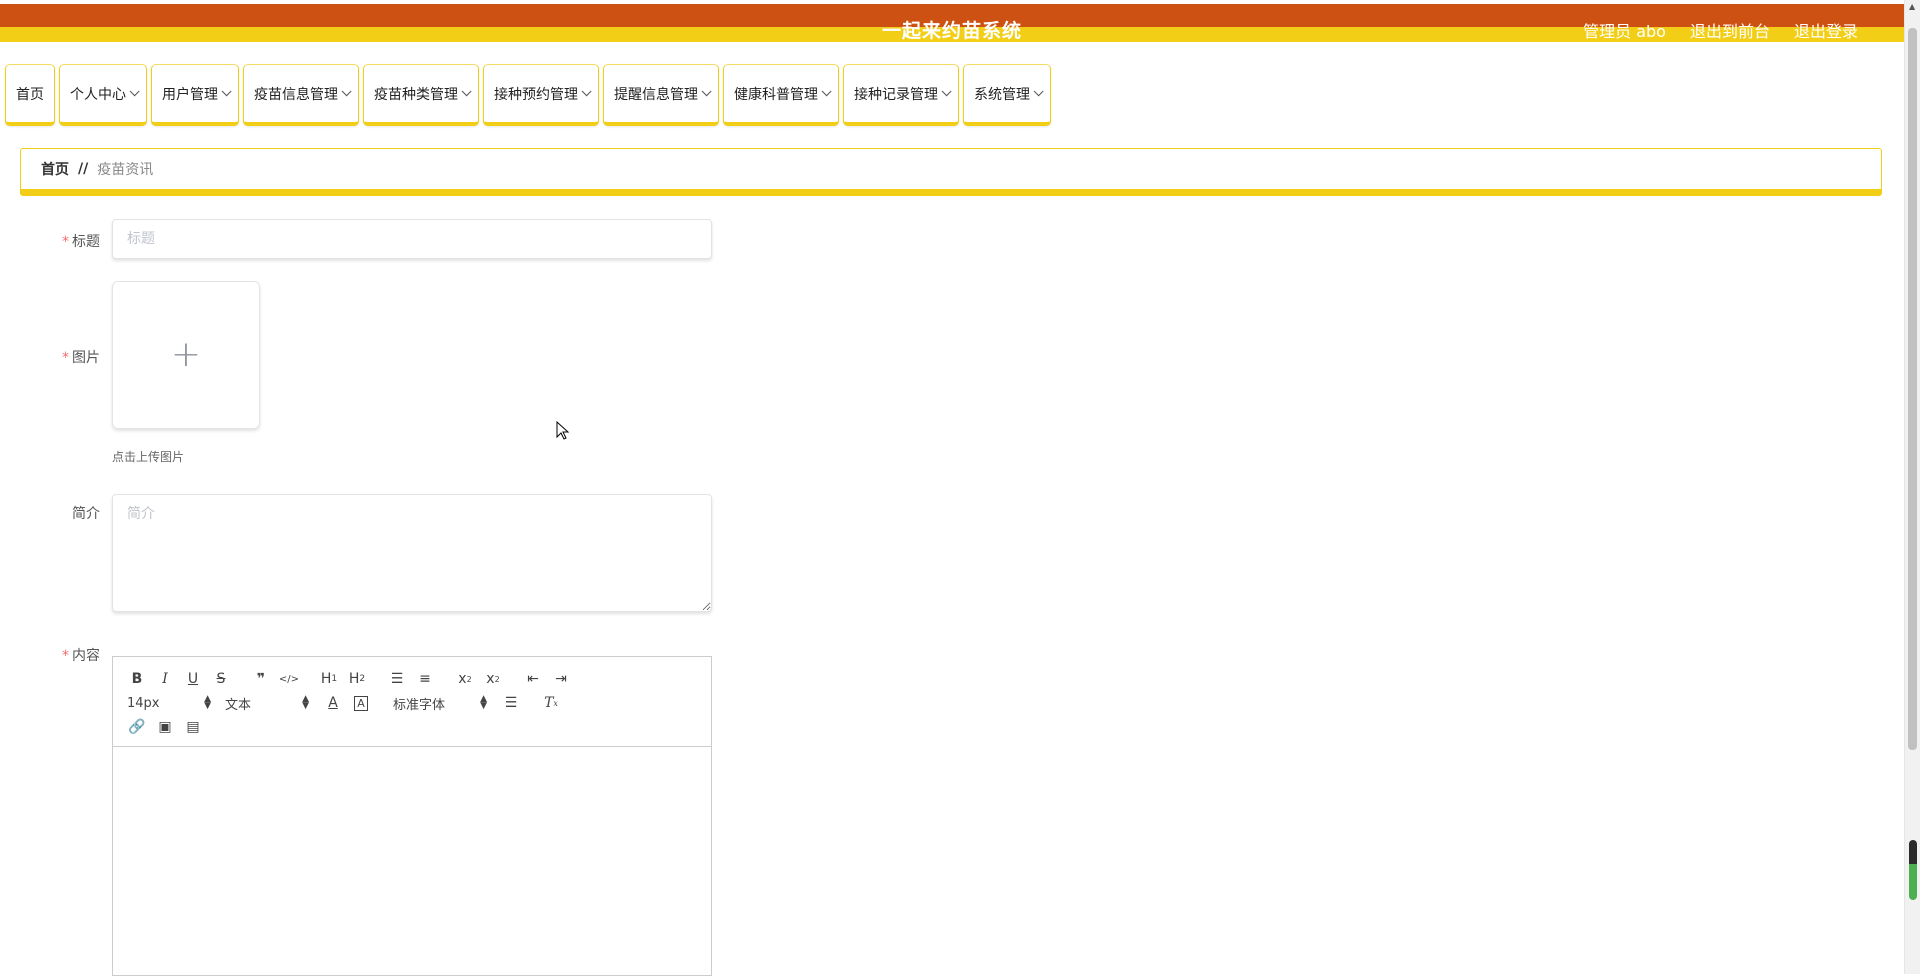 This screenshot has height=976, width=1920. I want to click on image-icon: ▣, so click(165, 727).